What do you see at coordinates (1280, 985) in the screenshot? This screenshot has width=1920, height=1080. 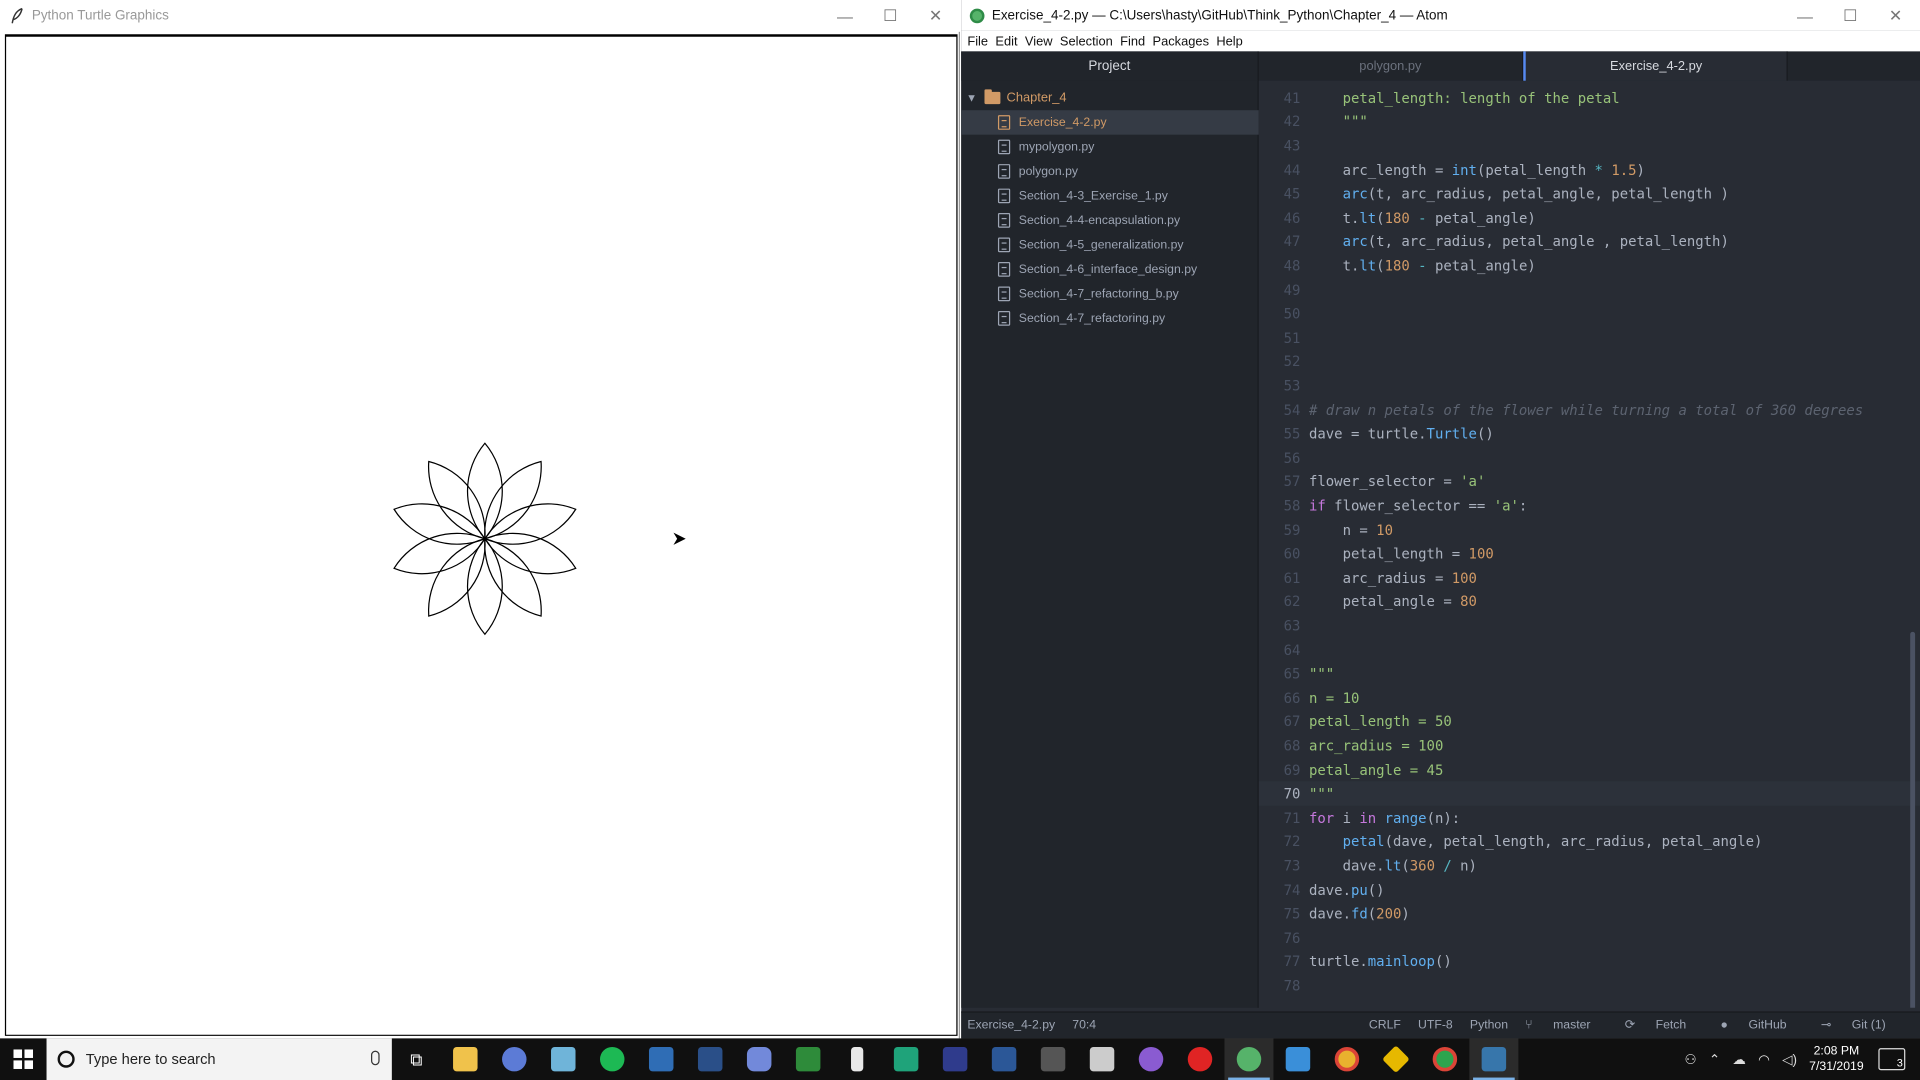 I see `line-number: 78` at bounding box center [1280, 985].